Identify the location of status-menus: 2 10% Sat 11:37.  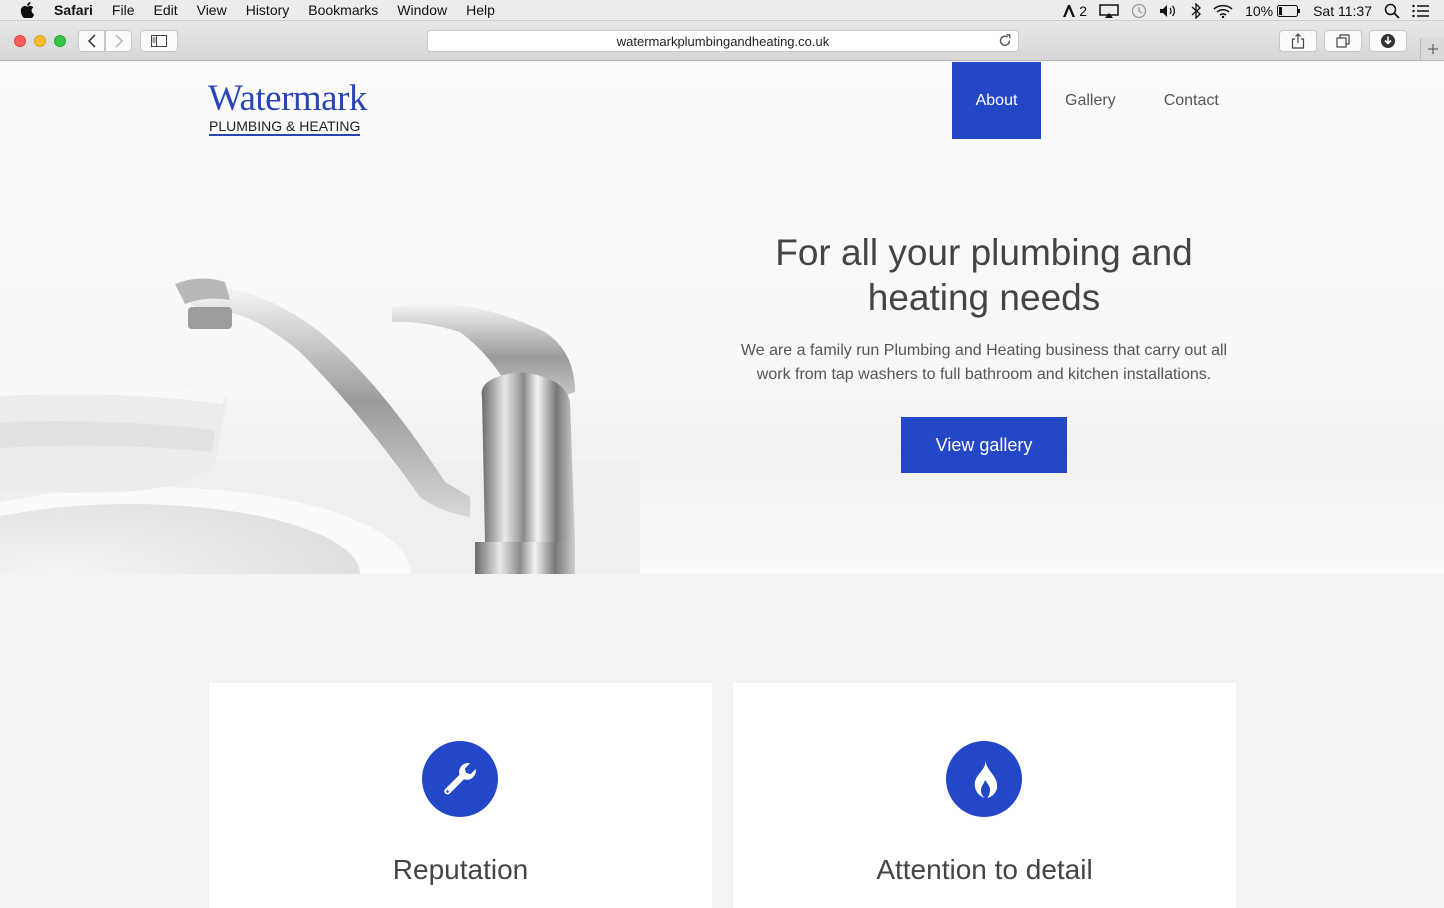
(1246, 10).